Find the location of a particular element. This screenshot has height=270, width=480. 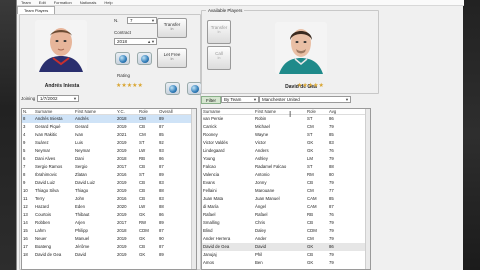

menu-nationals: Nationals is located at coordinates (88, 2).